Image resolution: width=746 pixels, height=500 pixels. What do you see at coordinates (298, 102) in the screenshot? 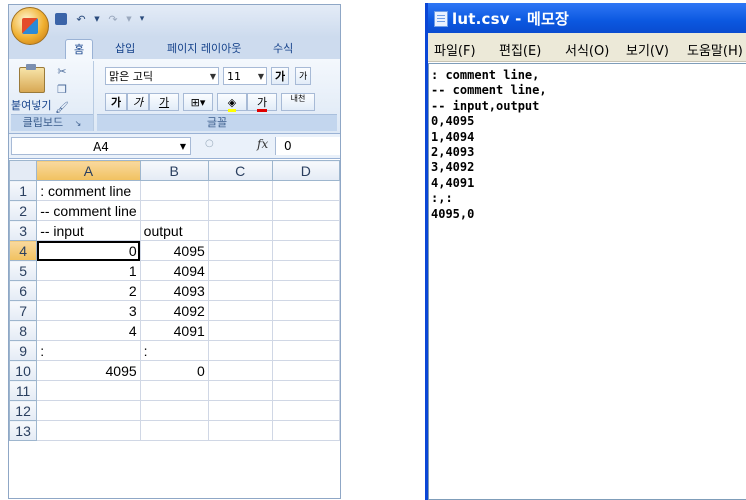
I see `phonetic-button: 내천` at bounding box center [298, 102].